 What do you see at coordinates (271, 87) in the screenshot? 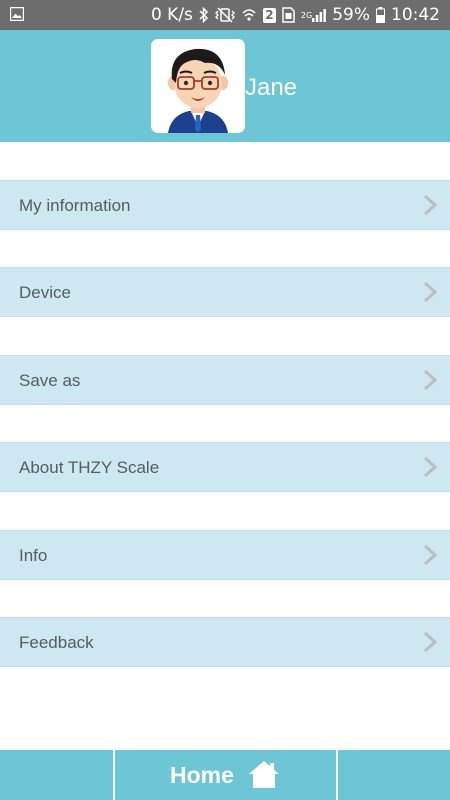
I see `user-name: Jane` at bounding box center [271, 87].